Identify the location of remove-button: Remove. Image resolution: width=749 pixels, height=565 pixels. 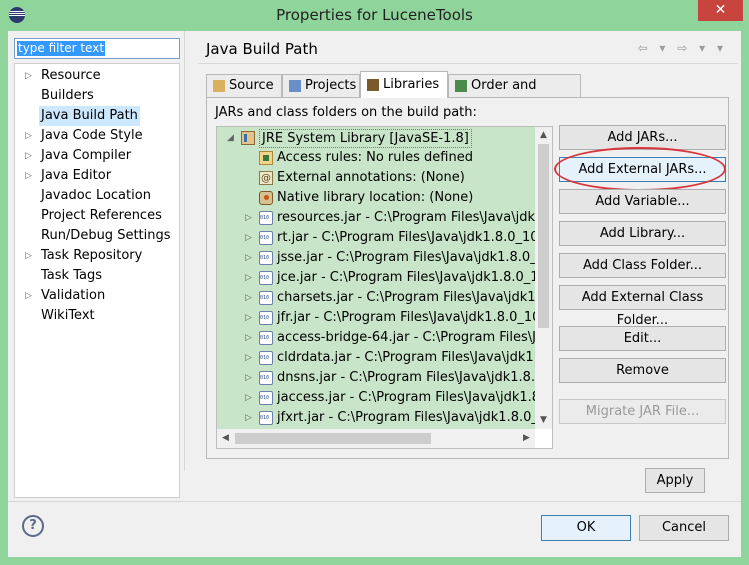
(642, 370).